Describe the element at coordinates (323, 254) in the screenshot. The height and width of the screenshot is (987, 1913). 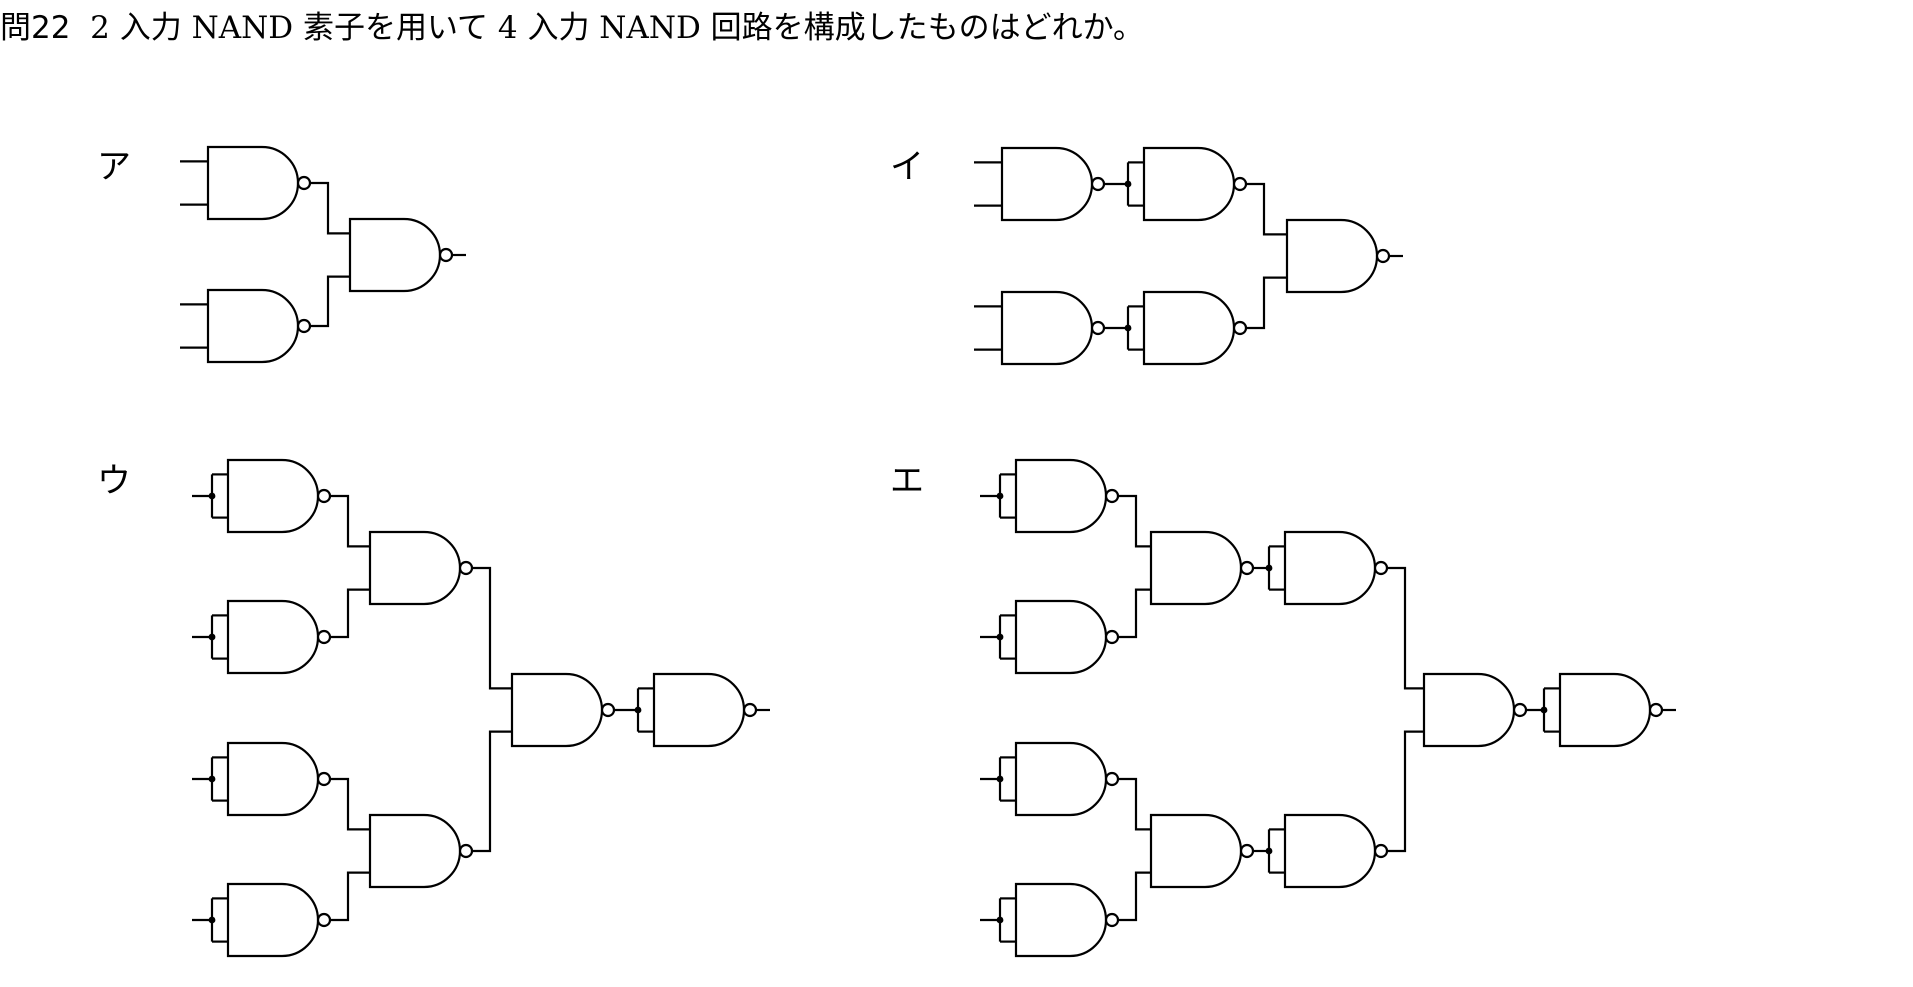
I see `circuit-option-a` at that location.